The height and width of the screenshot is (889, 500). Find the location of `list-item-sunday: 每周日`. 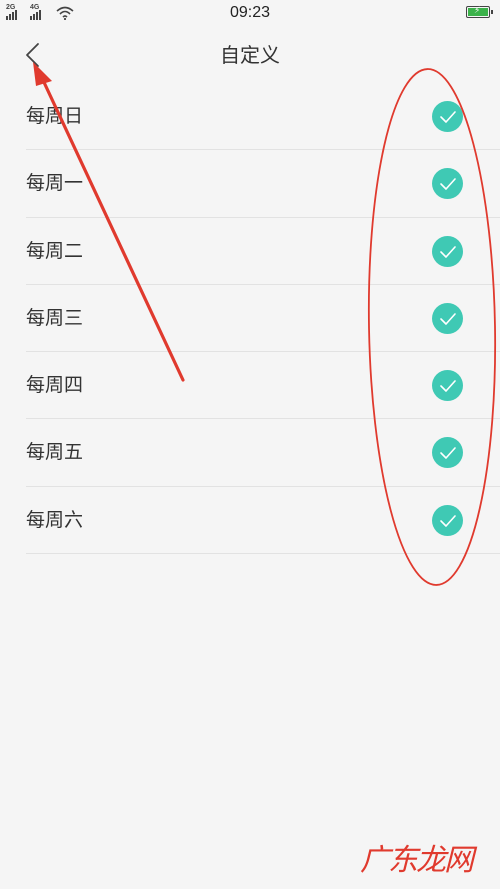

list-item-sunday: 每周日 is located at coordinates (250, 117).